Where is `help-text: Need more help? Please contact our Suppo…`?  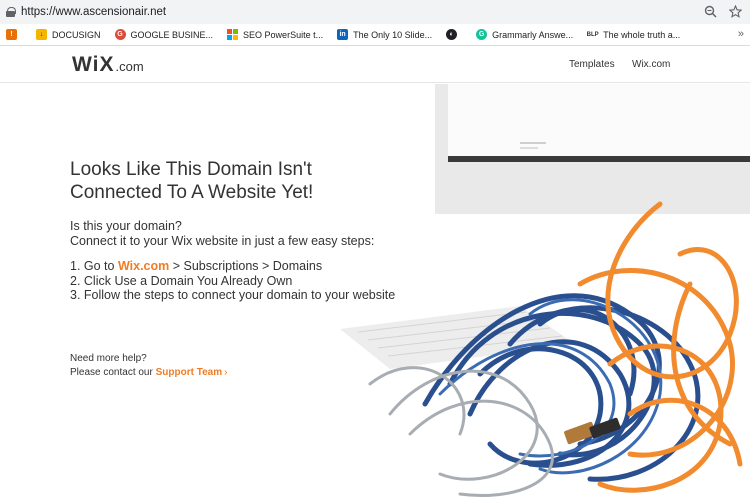 help-text: Need more help? Please contact our Suppo… is located at coordinates (148, 366).